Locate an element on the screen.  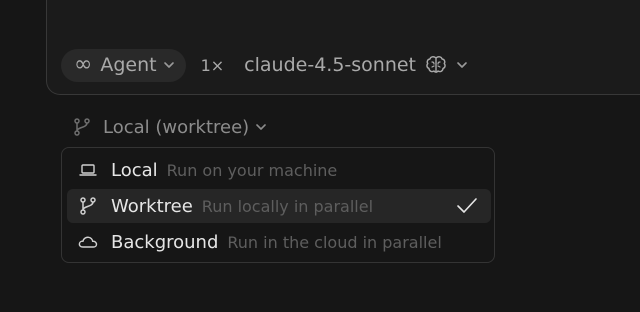
model-selector: claude-4.5-sonnet is located at coordinates (356, 65).